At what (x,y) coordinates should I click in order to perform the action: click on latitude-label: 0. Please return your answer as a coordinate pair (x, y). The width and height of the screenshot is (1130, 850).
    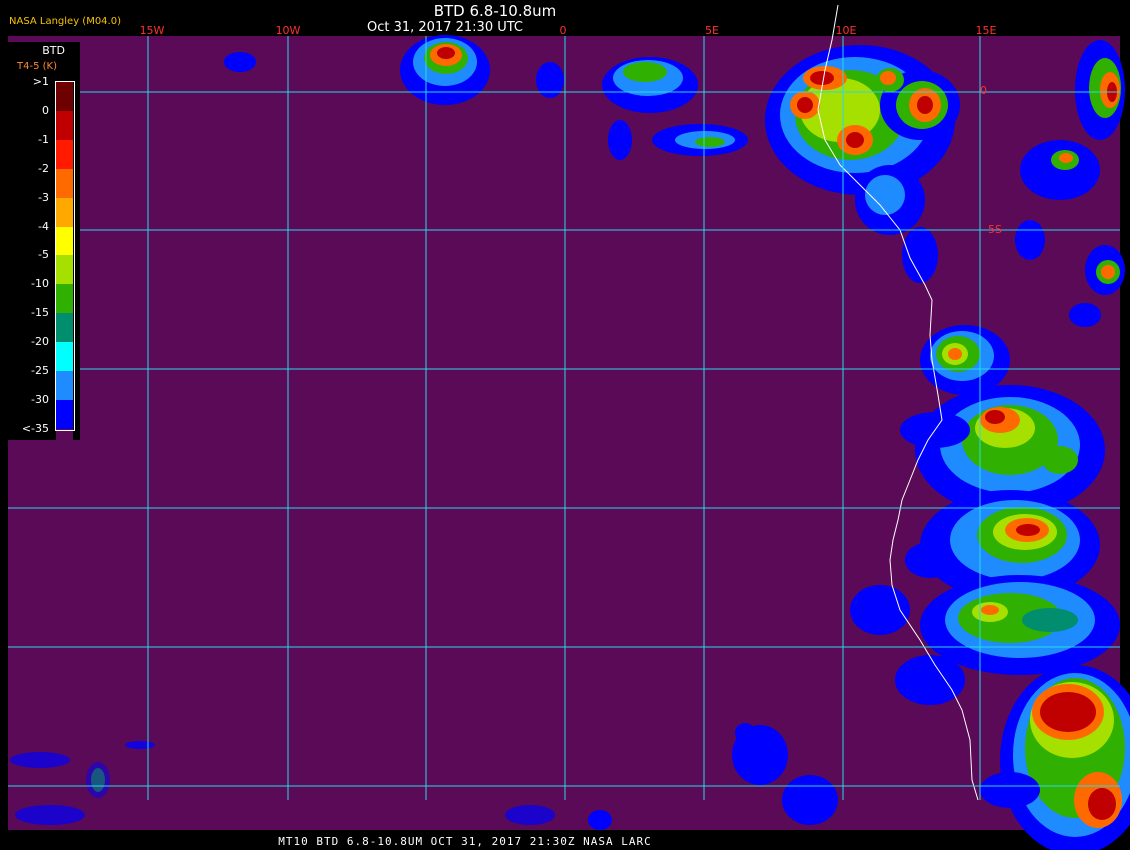
    Looking at the image, I should click on (983, 90).